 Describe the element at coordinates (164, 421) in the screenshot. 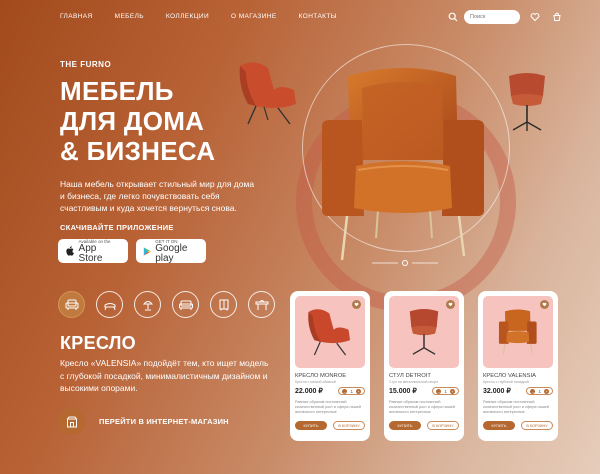

I see `shop-link-label: ПЕРЕЙТИ В ИНТЕРНЕТ-МАГАЗИН` at that location.